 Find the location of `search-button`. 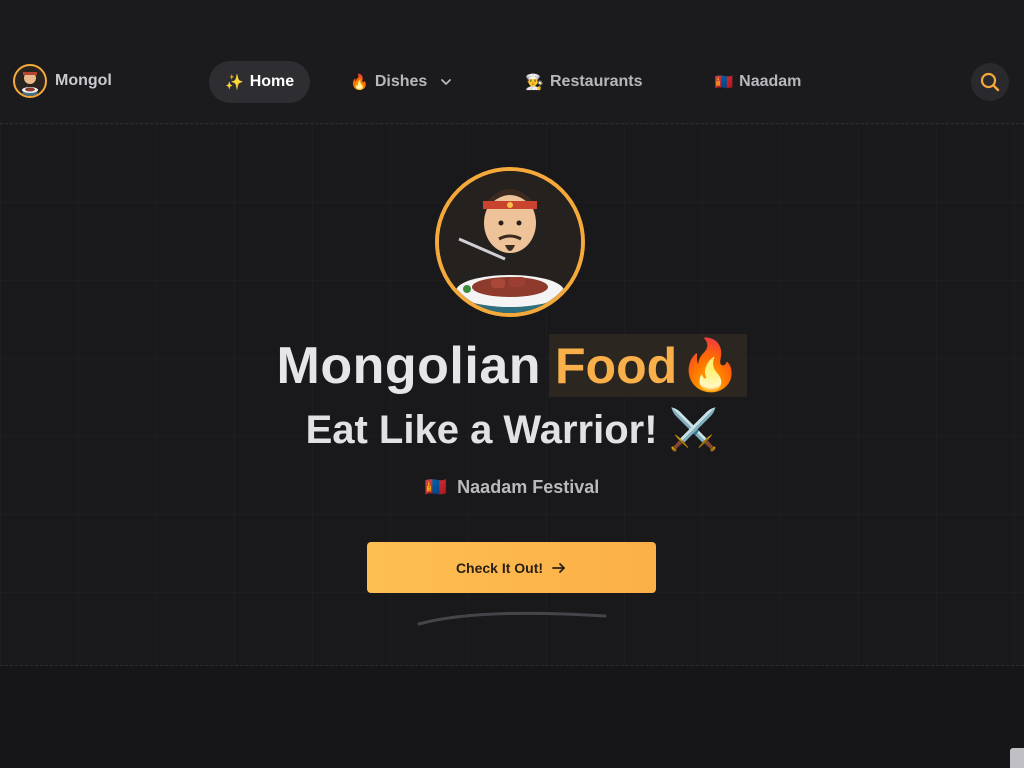

search-button is located at coordinates (990, 82).